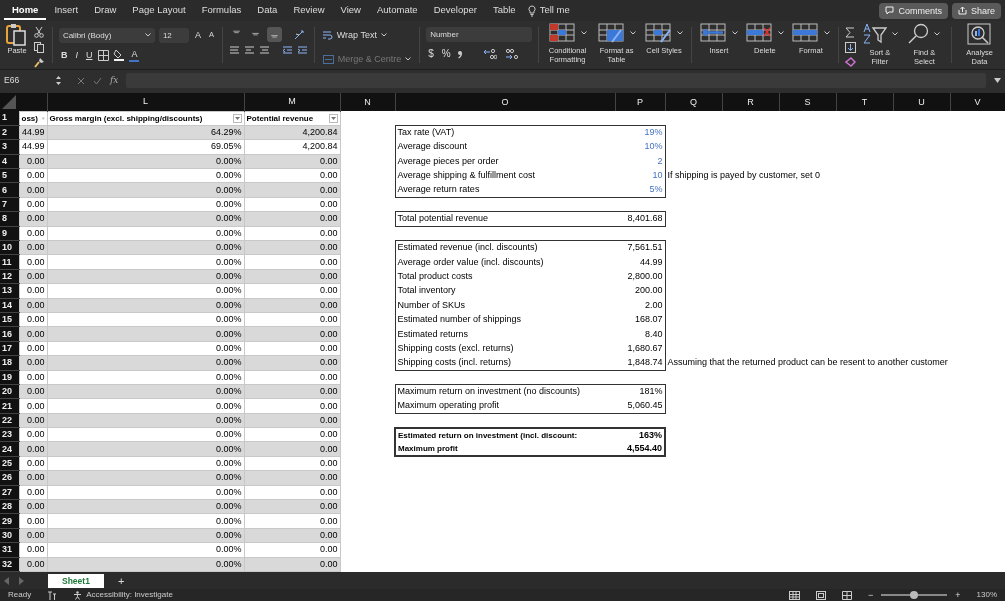 Image resolution: width=1005 pixels, height=601 pixels. Describe the element at coordinates (794, 595) in the screenshot. I see `normal-view-icon` at that location.